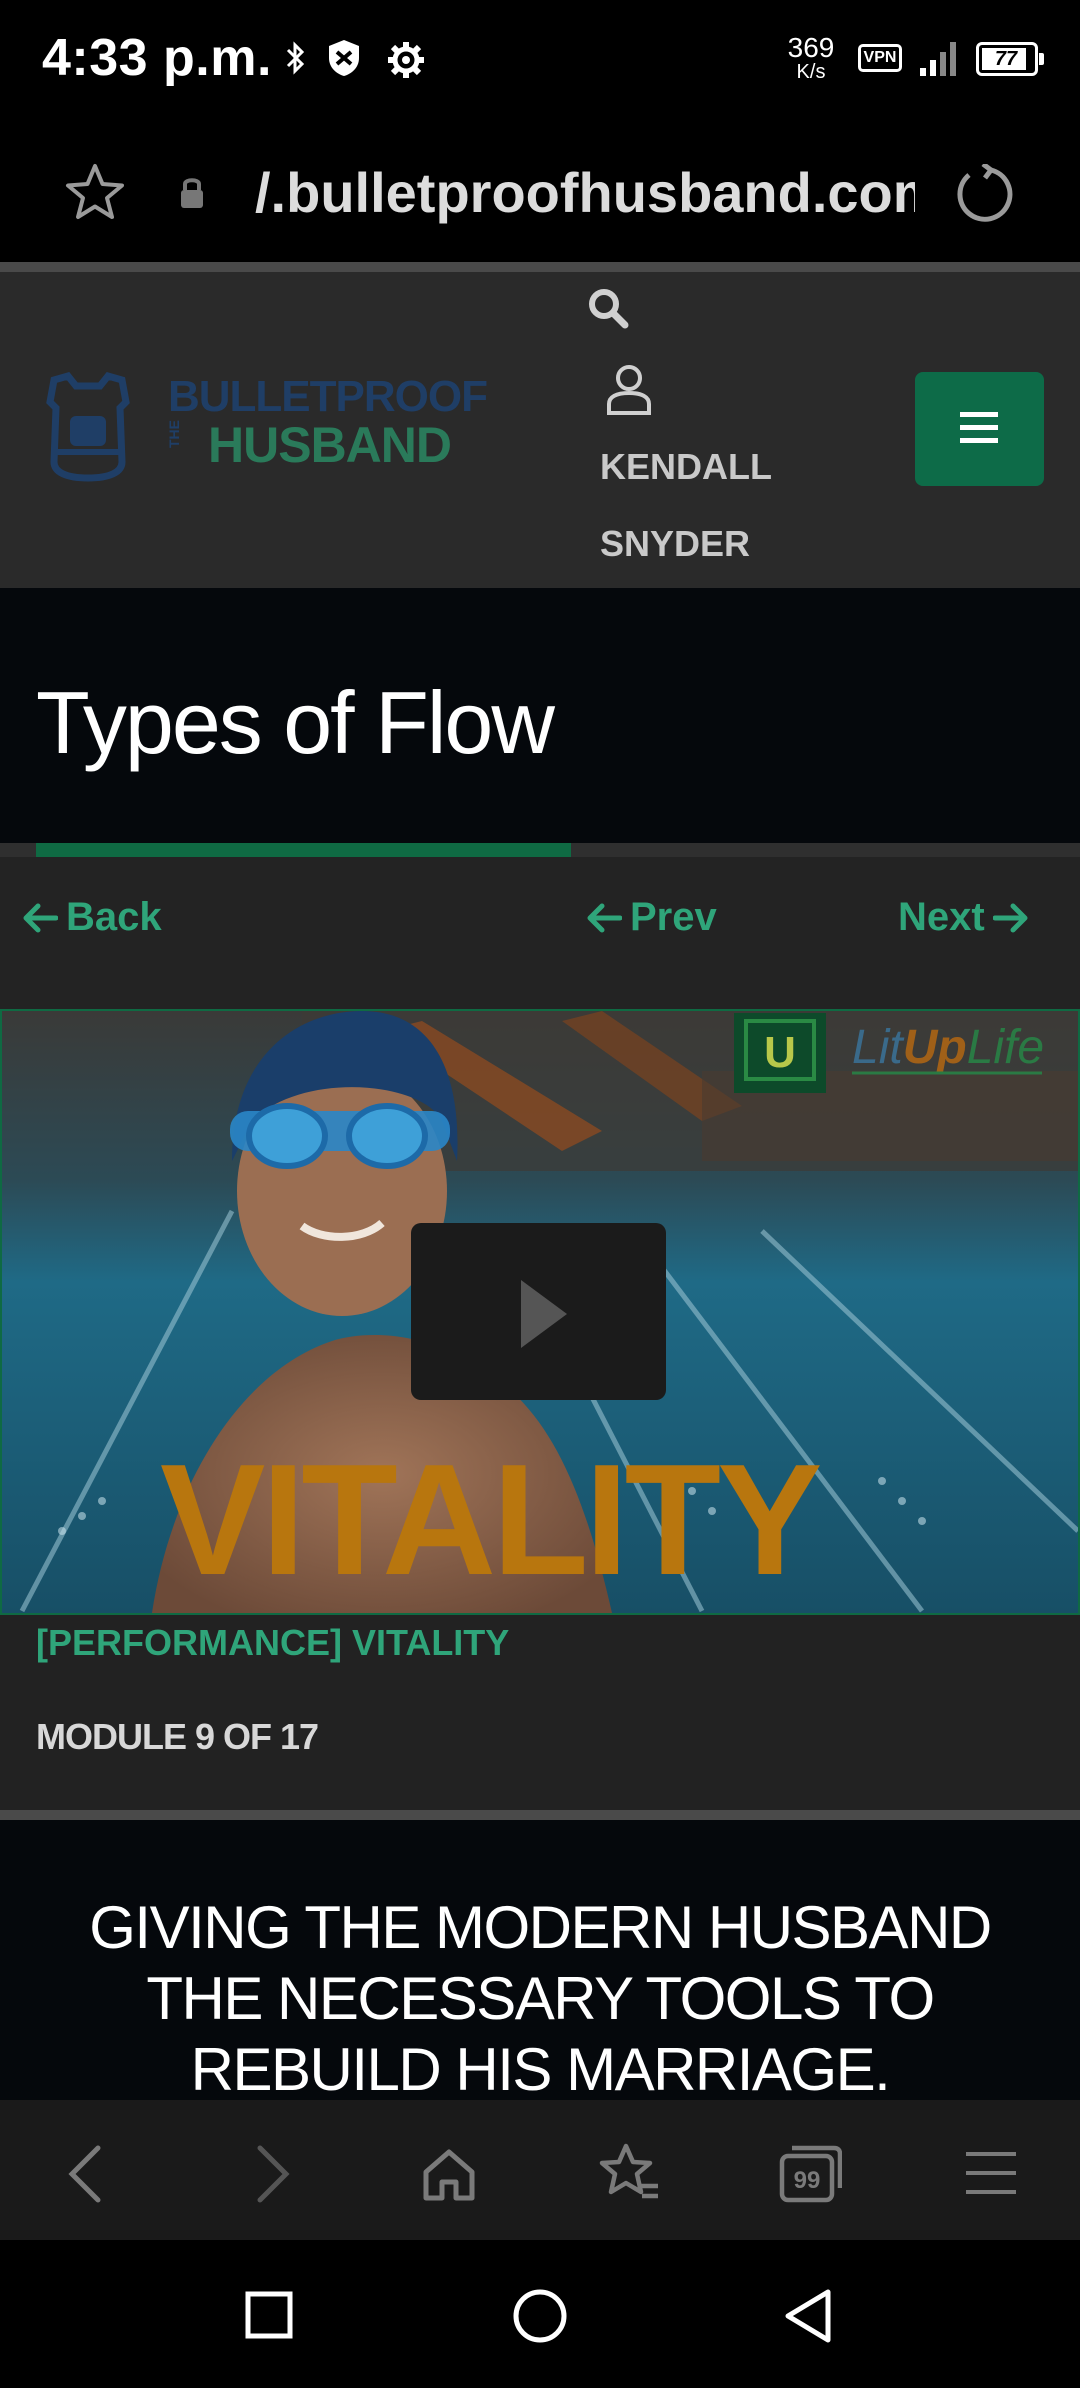 This screenshot has height=2388, width=1080. I want to click on next-link: Next, so click(963, 917).